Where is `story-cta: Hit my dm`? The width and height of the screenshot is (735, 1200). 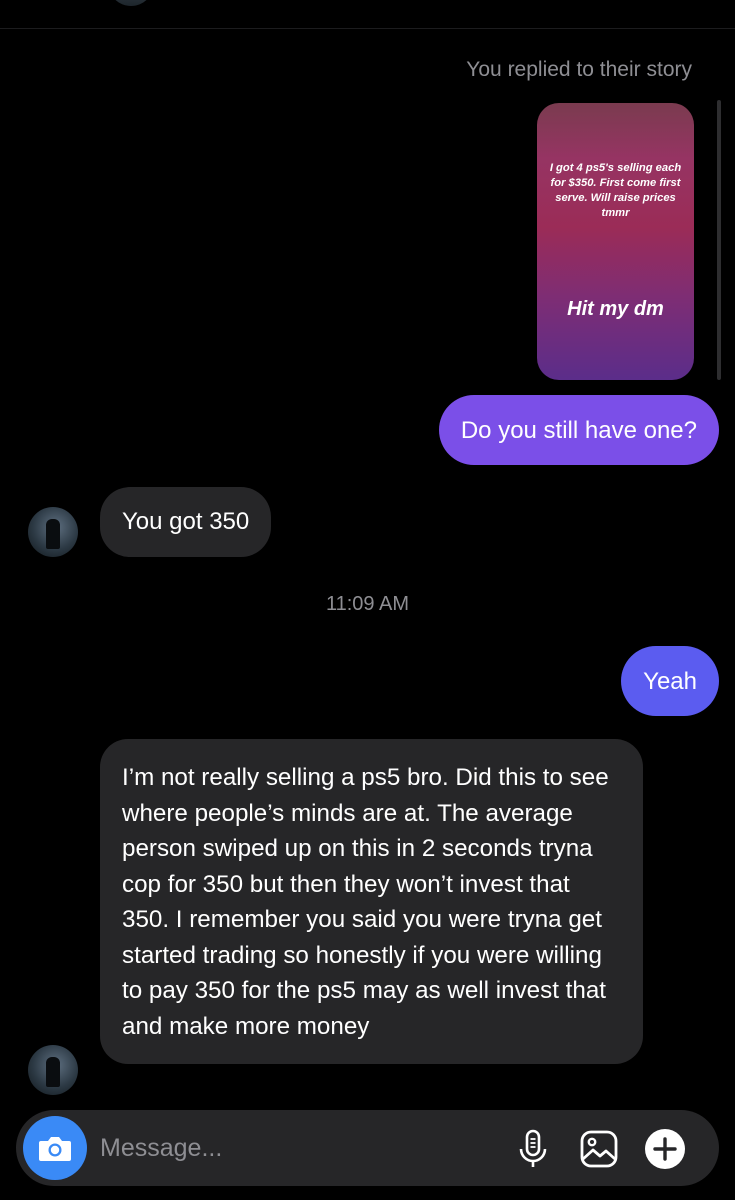
story-cta: Hit my dm is located at coordinates (615, 309).